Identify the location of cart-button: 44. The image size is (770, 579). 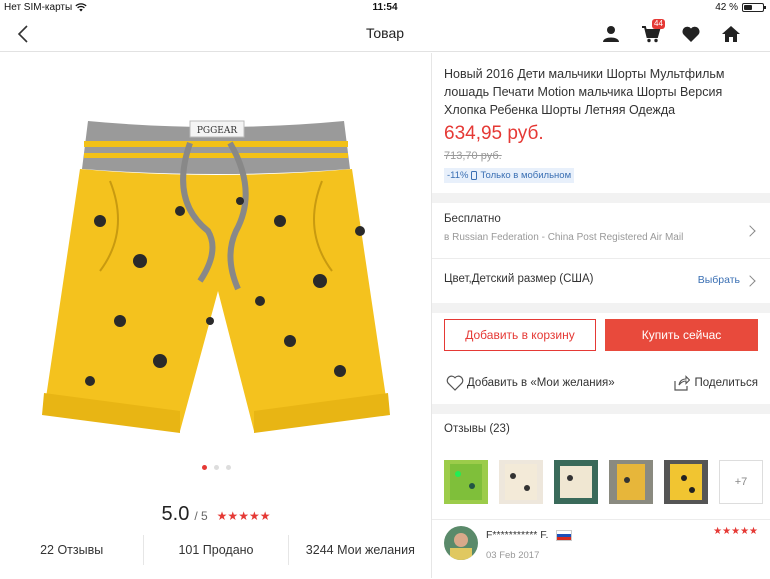
(652, 32).